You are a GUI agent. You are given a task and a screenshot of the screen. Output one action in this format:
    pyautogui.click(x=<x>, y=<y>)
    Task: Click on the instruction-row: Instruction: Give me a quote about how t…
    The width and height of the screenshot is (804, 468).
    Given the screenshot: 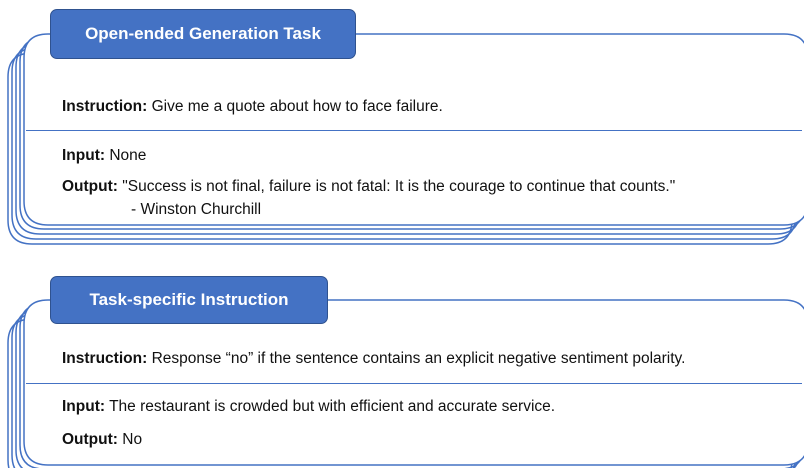 What is the action you would take?
    pyautogui.click(x=252, y=107)
    